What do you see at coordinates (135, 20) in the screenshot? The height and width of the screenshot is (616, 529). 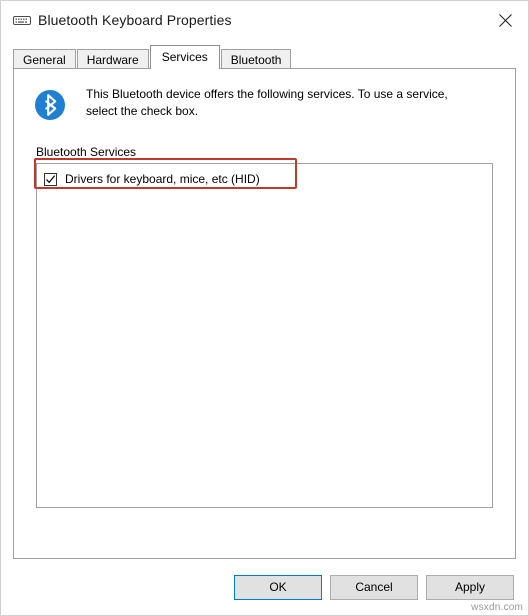 I see `window-title: Bluetooth Keyboard Properties` at bounding box center [135, 20].